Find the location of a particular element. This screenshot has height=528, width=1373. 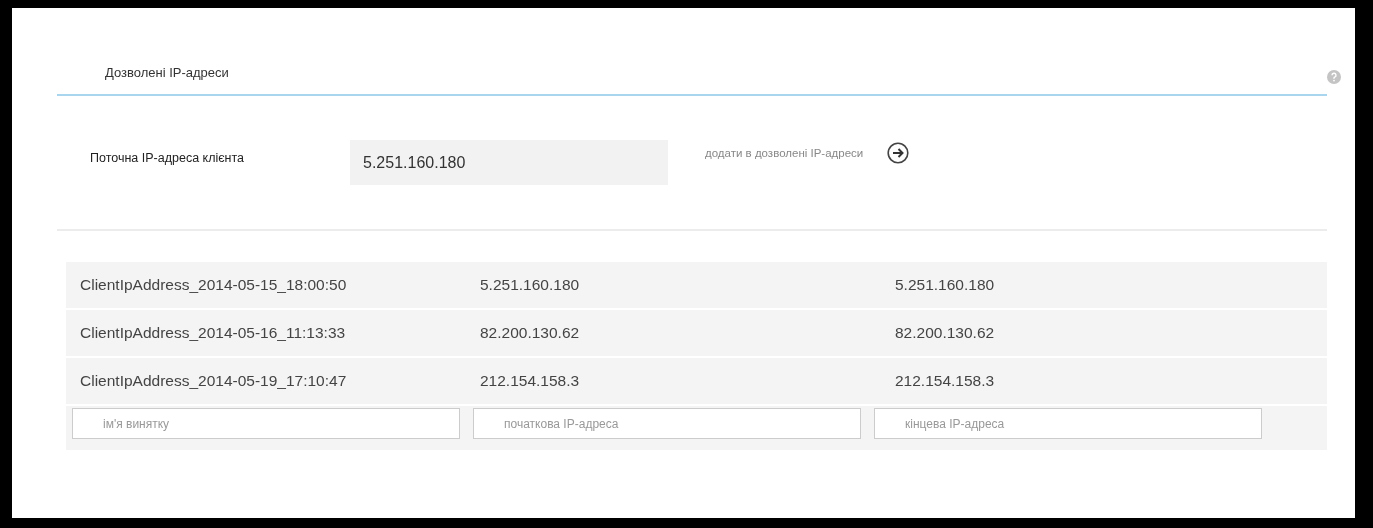

arrow-circle-icon is located at coordinates (898, 152).